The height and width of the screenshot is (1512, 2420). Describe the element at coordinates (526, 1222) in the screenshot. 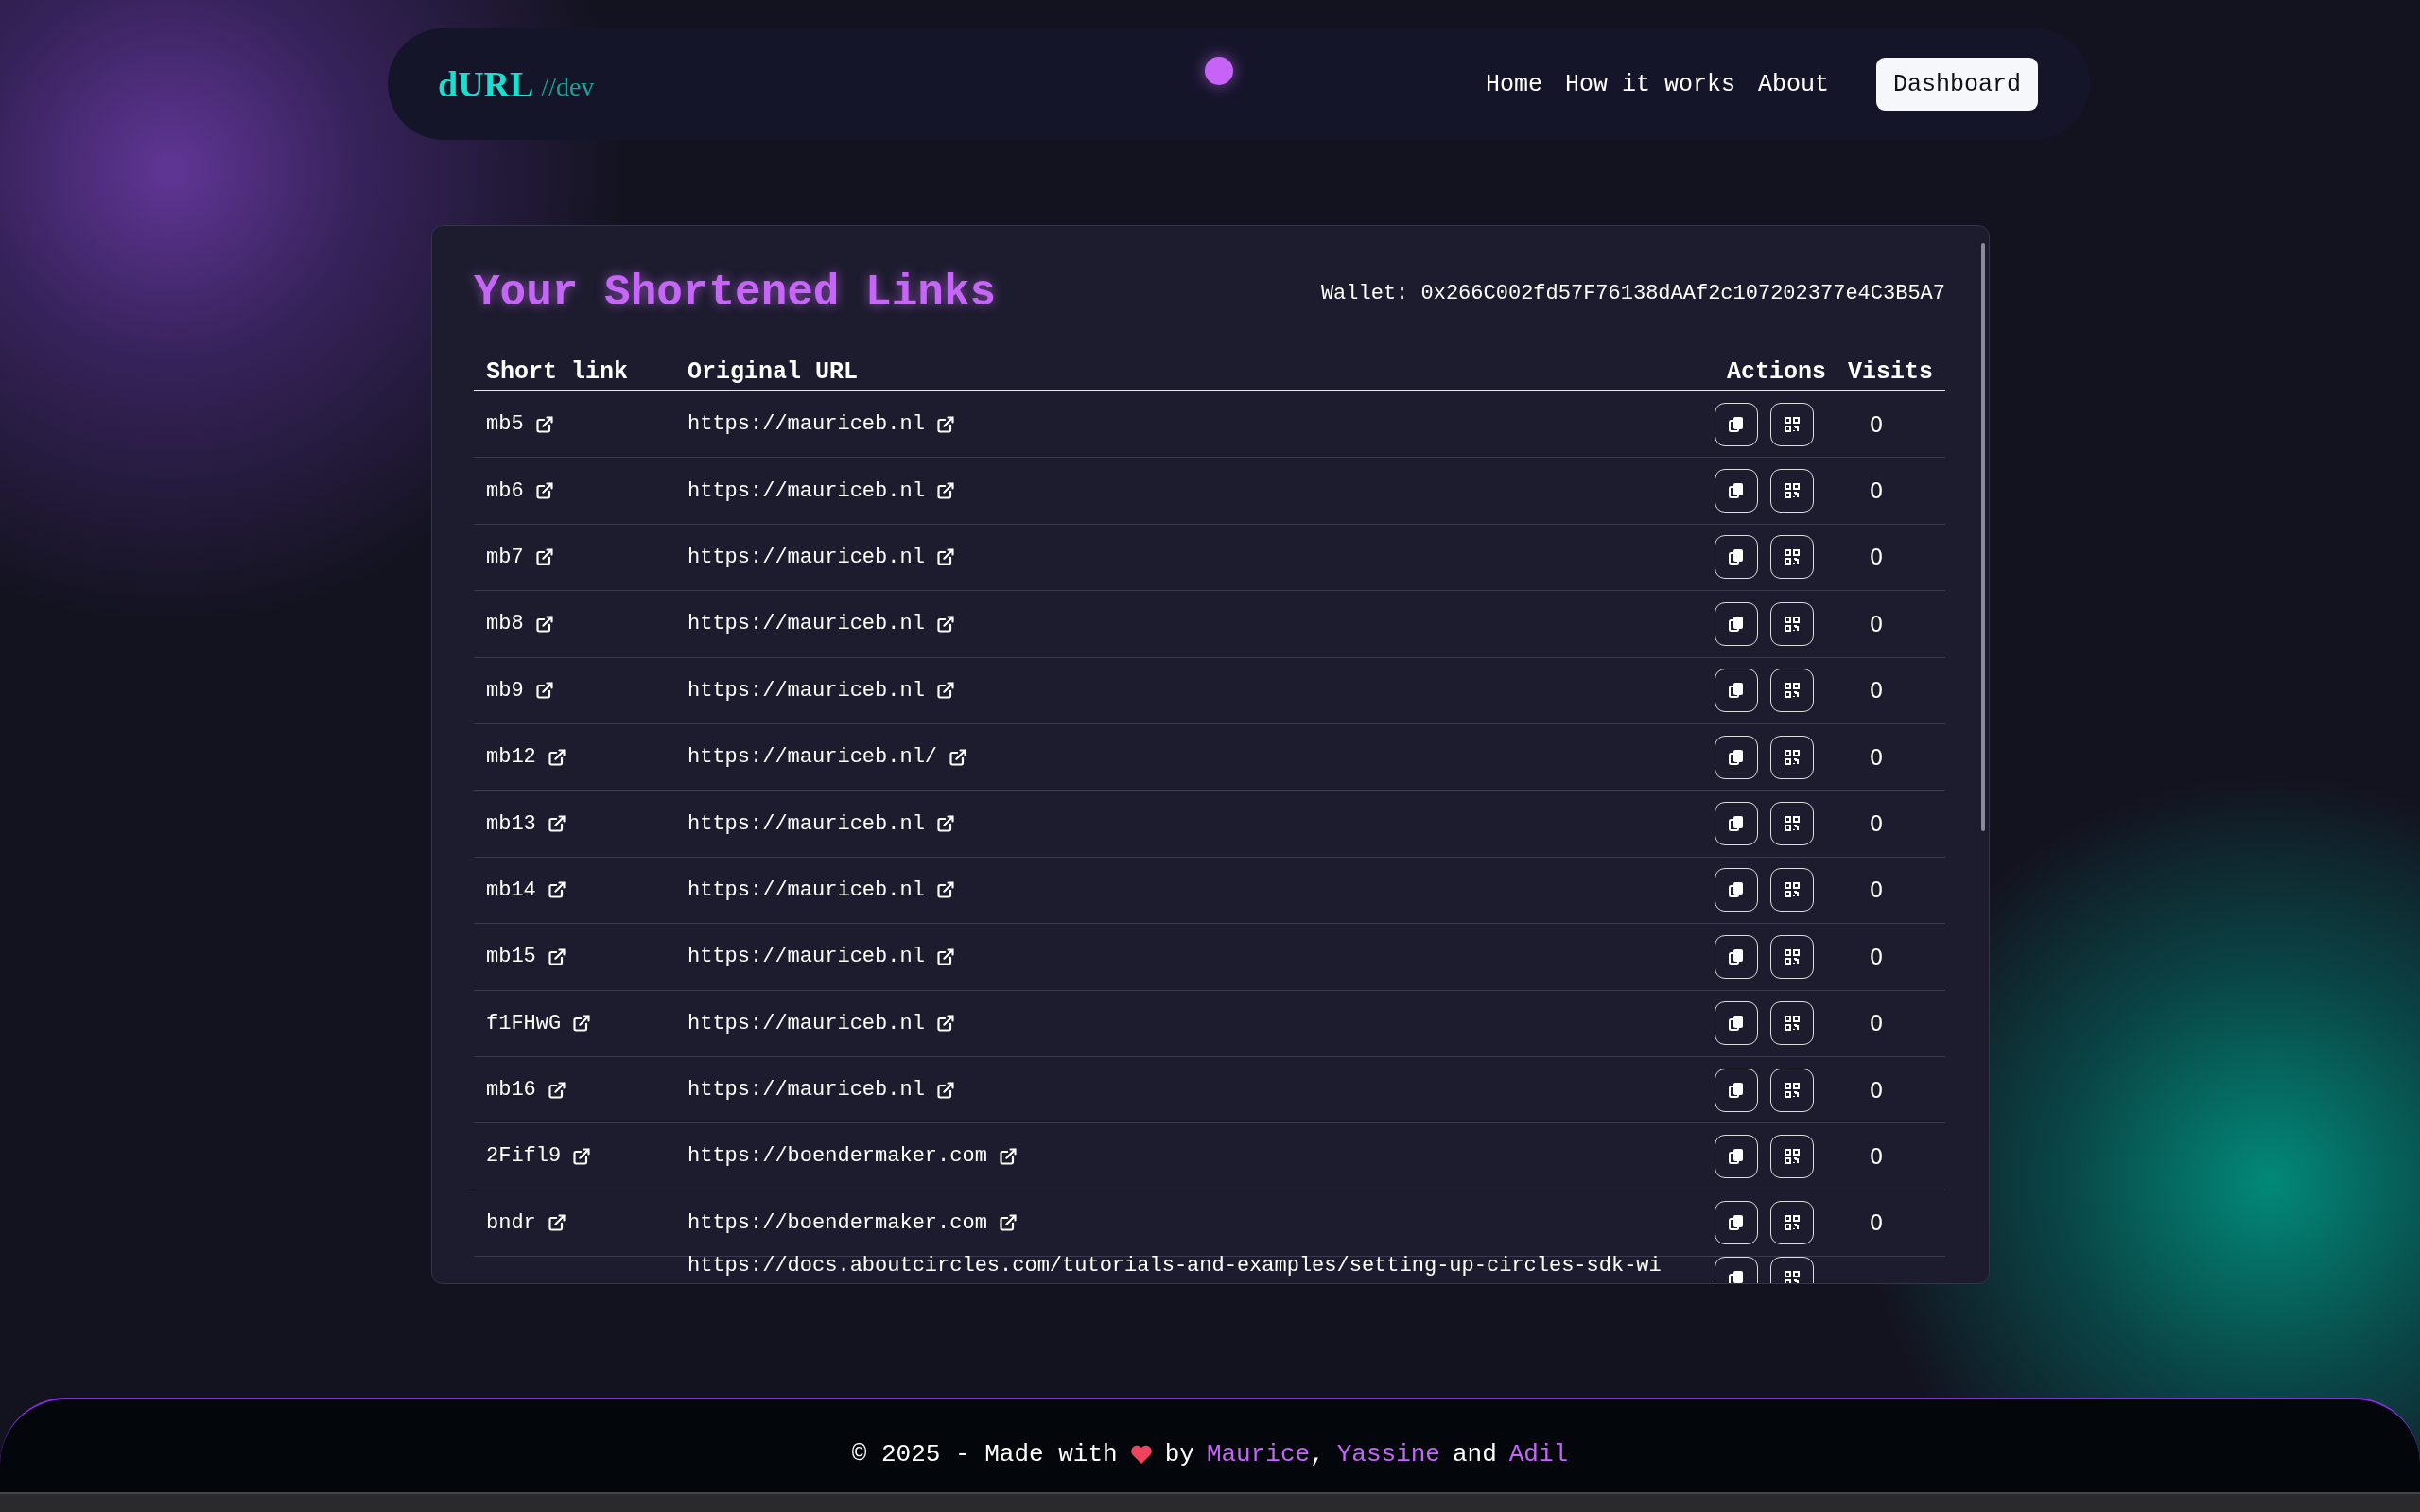

I see `short-link: bndr` at that location.